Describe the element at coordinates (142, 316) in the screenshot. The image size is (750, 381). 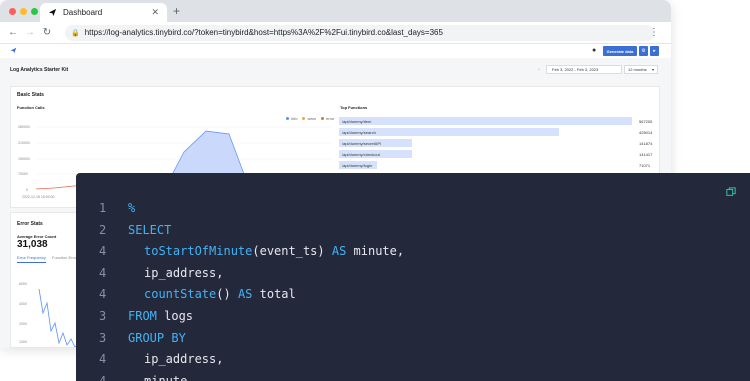
I see `code-keyword: FROM` at that location.